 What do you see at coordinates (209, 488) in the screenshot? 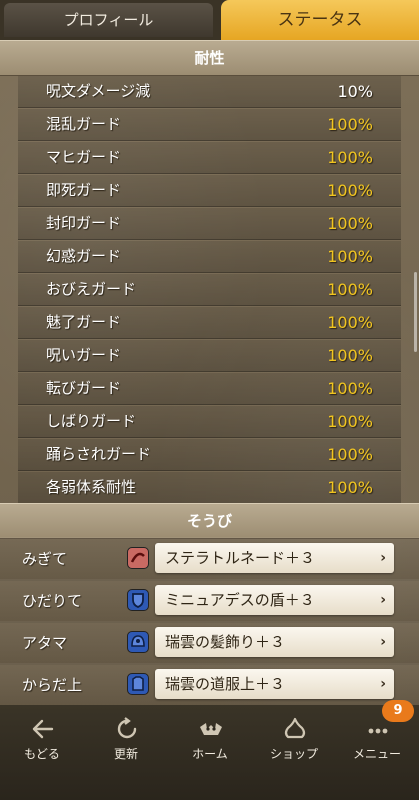
I see `resist-row: 各弱体系耐性 100%` at bounding box center [209, 488].